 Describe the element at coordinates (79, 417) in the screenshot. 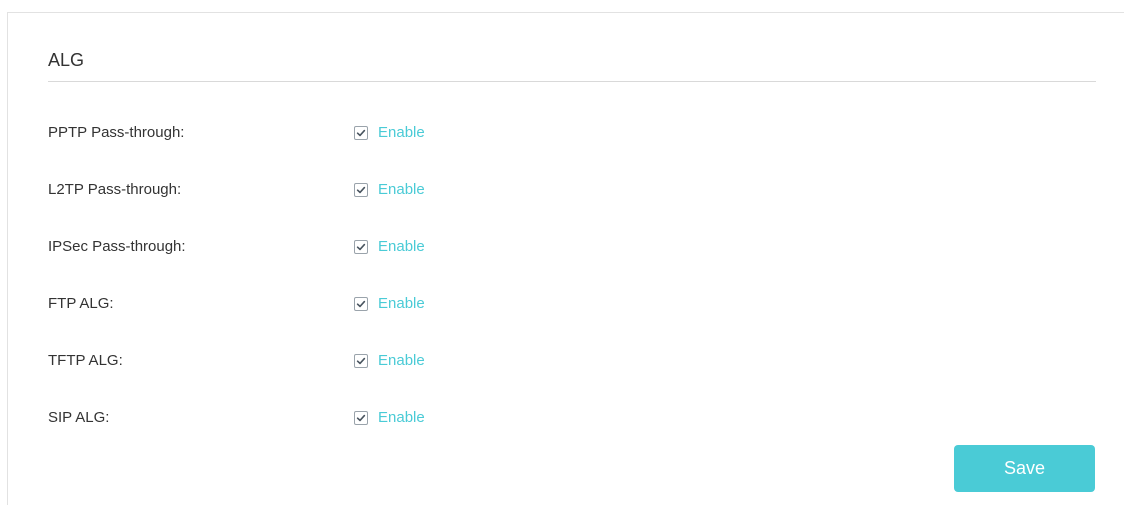

I see `row-label-sip: SIP ALG:` at that location.